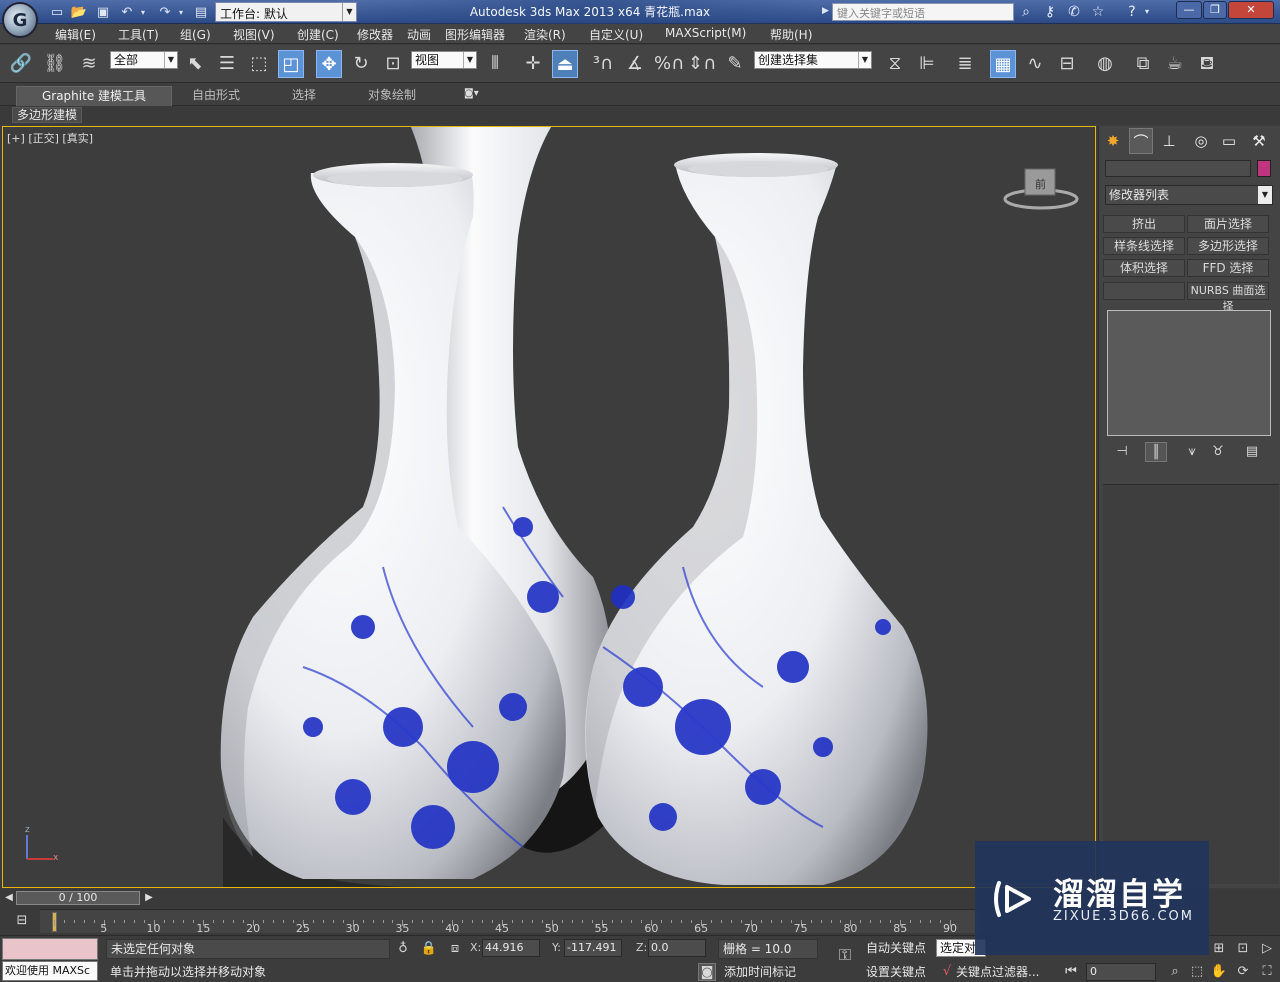 Image resolution: width=1280 pixels, height=982 pixels. What do you see at coordinates (635, 64) in the screenshot?
I see `angle-snap-icon: ∡` at bounding box center [635, 64].